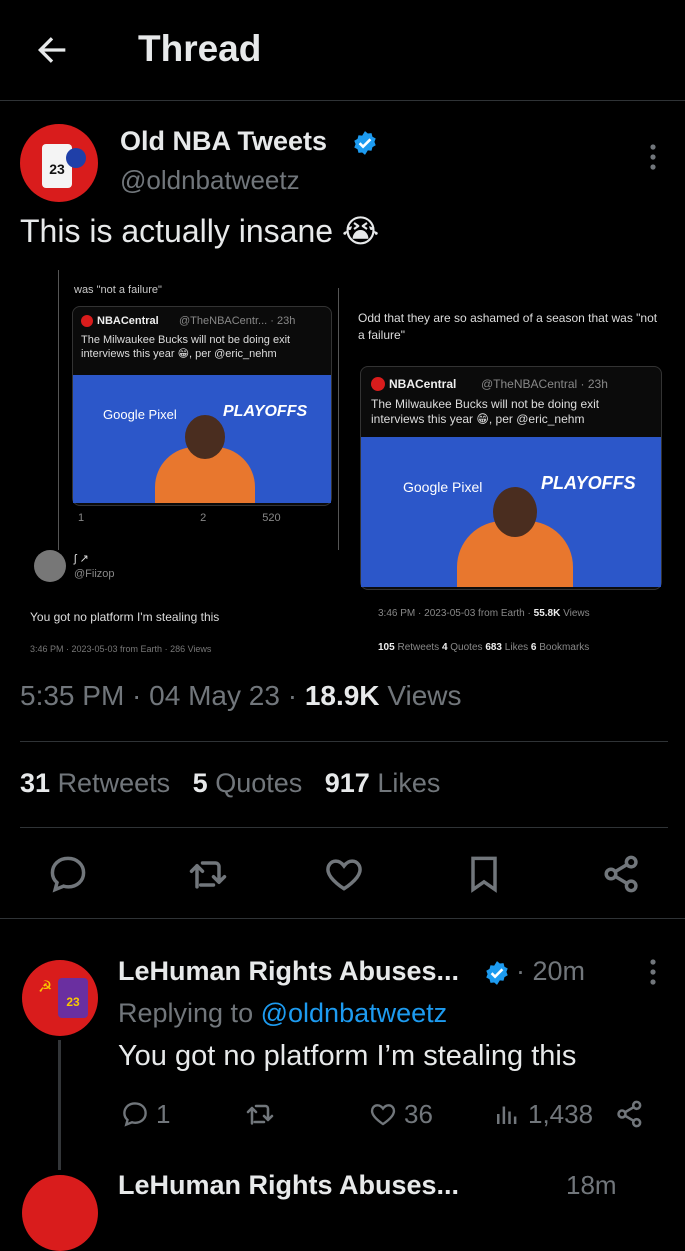  Describe the element at coordinates (163, 1113) in the screenshot. I see `reply-reply-count: 1` at that location.